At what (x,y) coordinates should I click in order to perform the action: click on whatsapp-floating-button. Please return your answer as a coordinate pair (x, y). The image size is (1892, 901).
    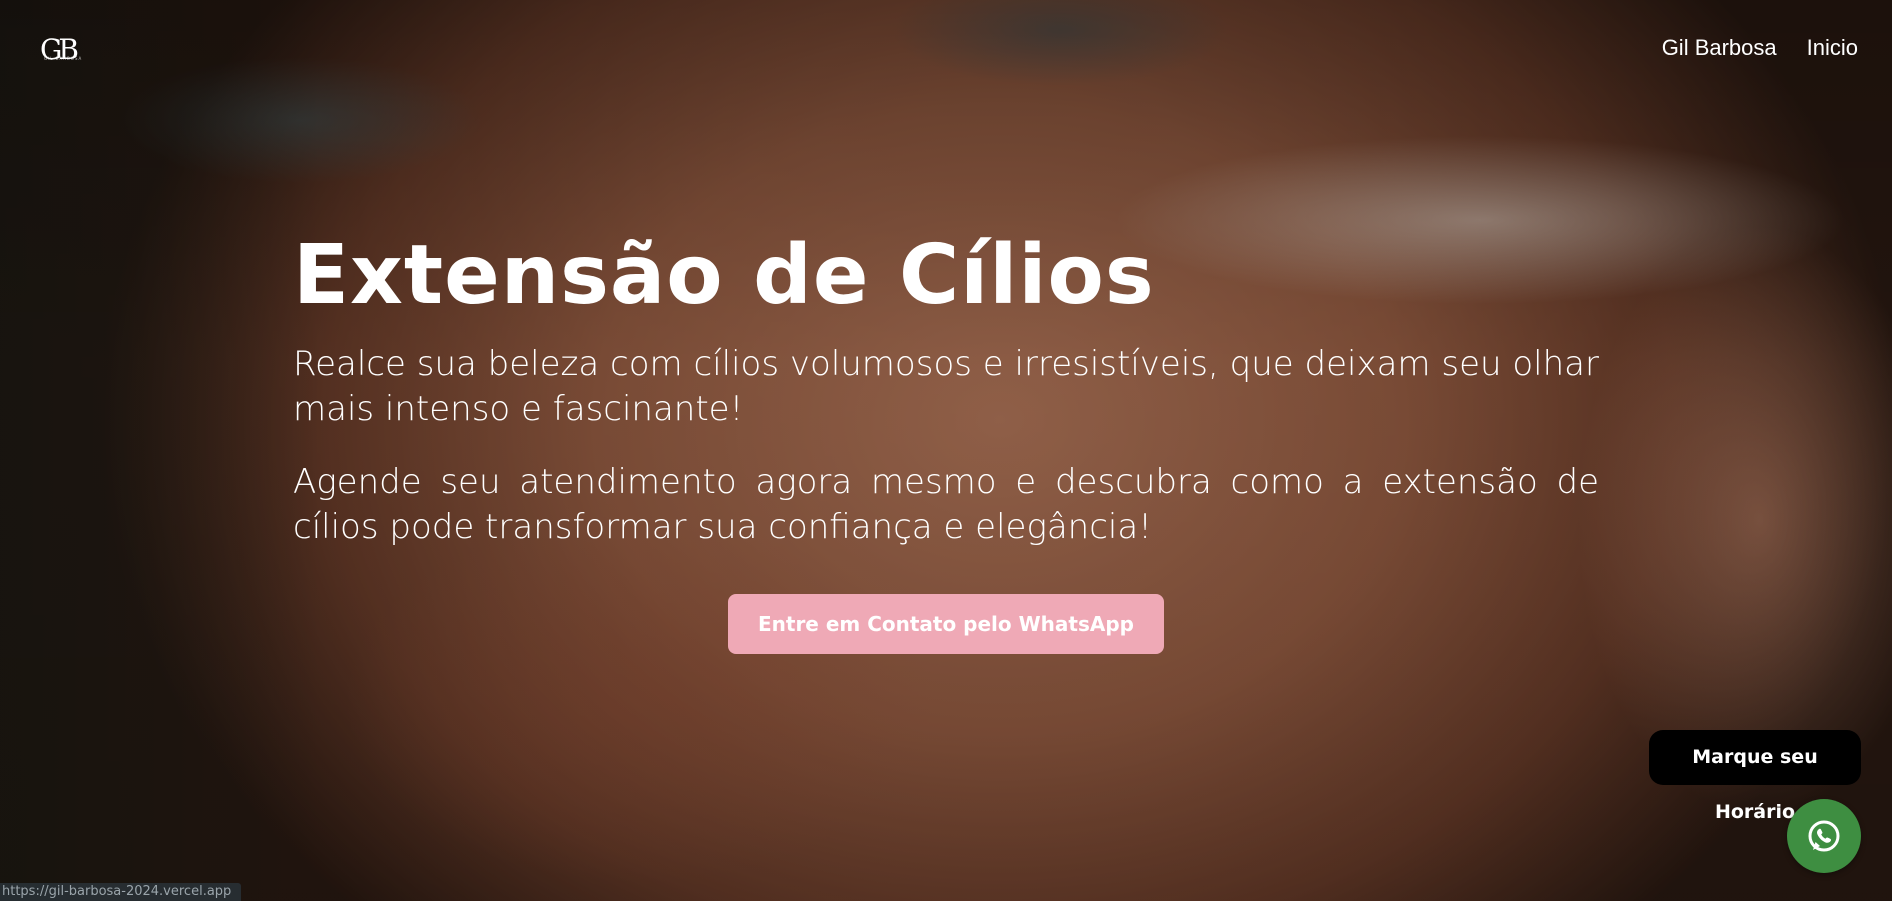
    Looking at the image, I should click on (1824, 836).